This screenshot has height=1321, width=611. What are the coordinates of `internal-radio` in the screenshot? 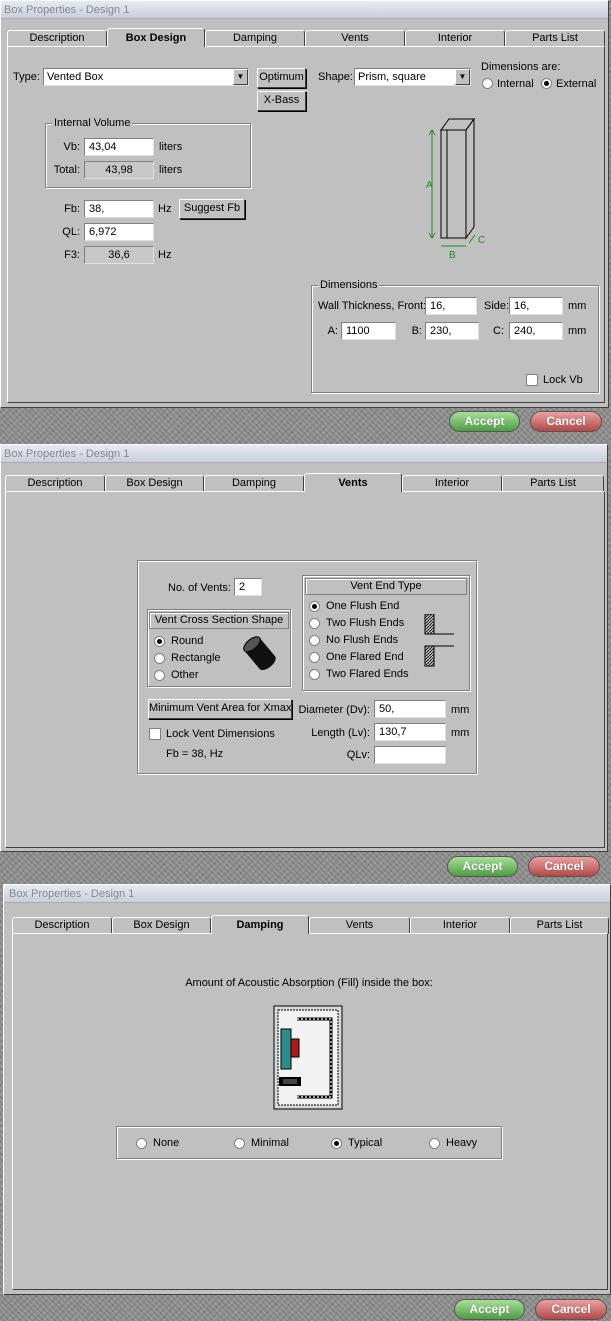 It's located at (487, 83).